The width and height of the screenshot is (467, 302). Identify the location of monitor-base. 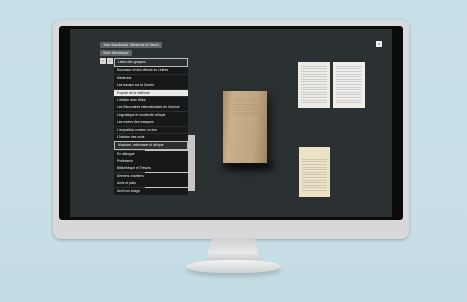
(233, 266).